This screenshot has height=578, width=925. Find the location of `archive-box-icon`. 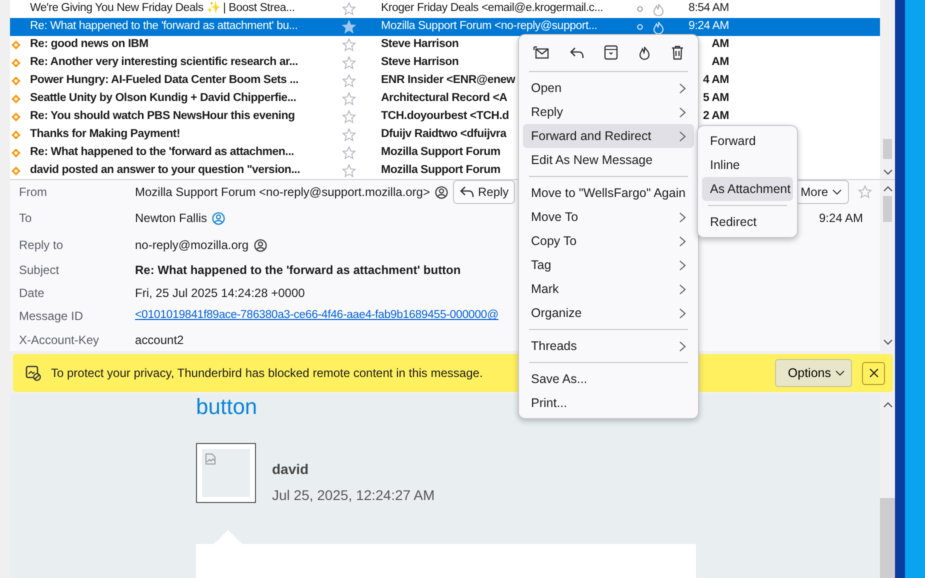

archive-box-icon is located at coordinates (611, 52).